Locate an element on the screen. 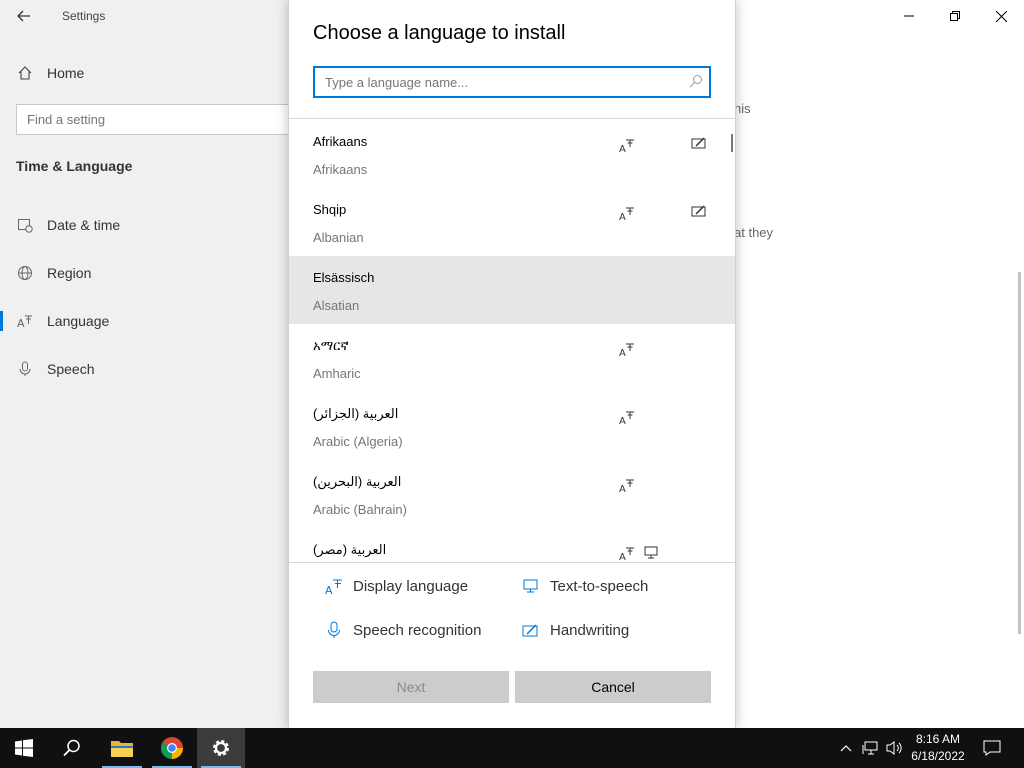  language-native-name: العربية (مصر) is located at coordinates (350, 549).